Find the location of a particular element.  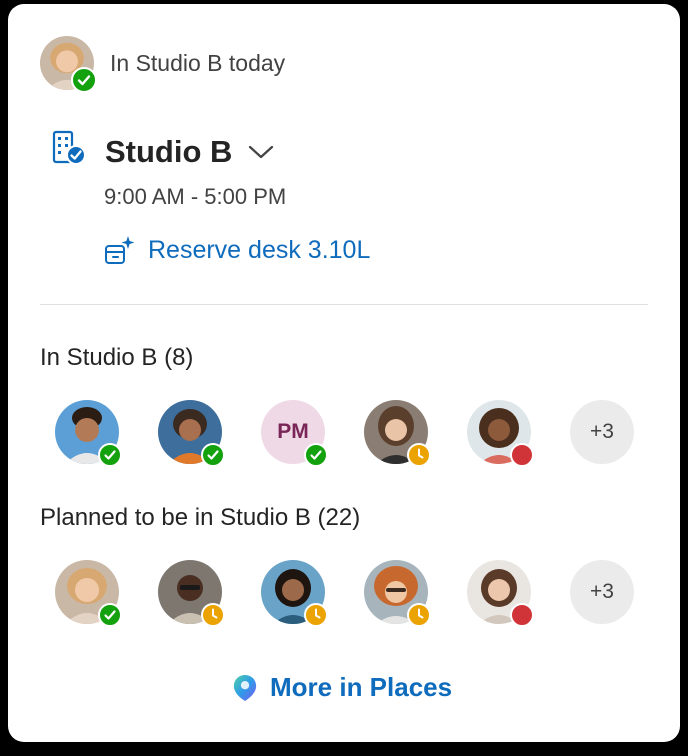

section-title-planned: Planned to be in Studio B (22) is located at coordinates (200, 517).